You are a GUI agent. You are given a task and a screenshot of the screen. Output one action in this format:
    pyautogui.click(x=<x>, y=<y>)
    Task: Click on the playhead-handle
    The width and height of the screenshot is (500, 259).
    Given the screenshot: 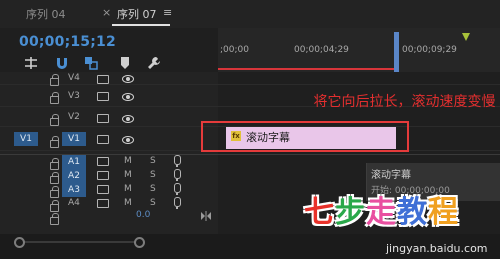 What is the action you would take?
    pyautogui.click(x=396, y=52)
    